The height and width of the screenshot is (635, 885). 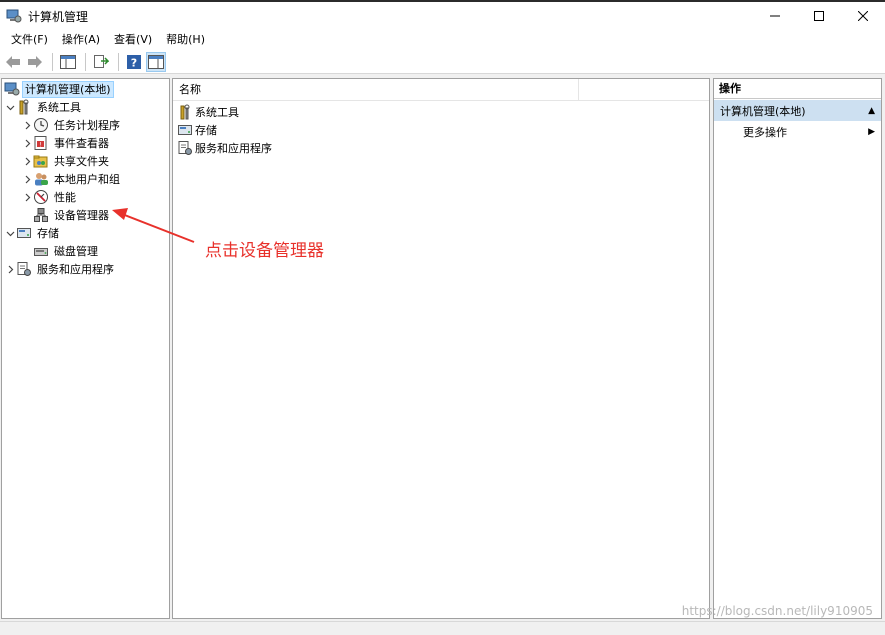 I want to click on help-icon: ?, so click(x=134, y=62).